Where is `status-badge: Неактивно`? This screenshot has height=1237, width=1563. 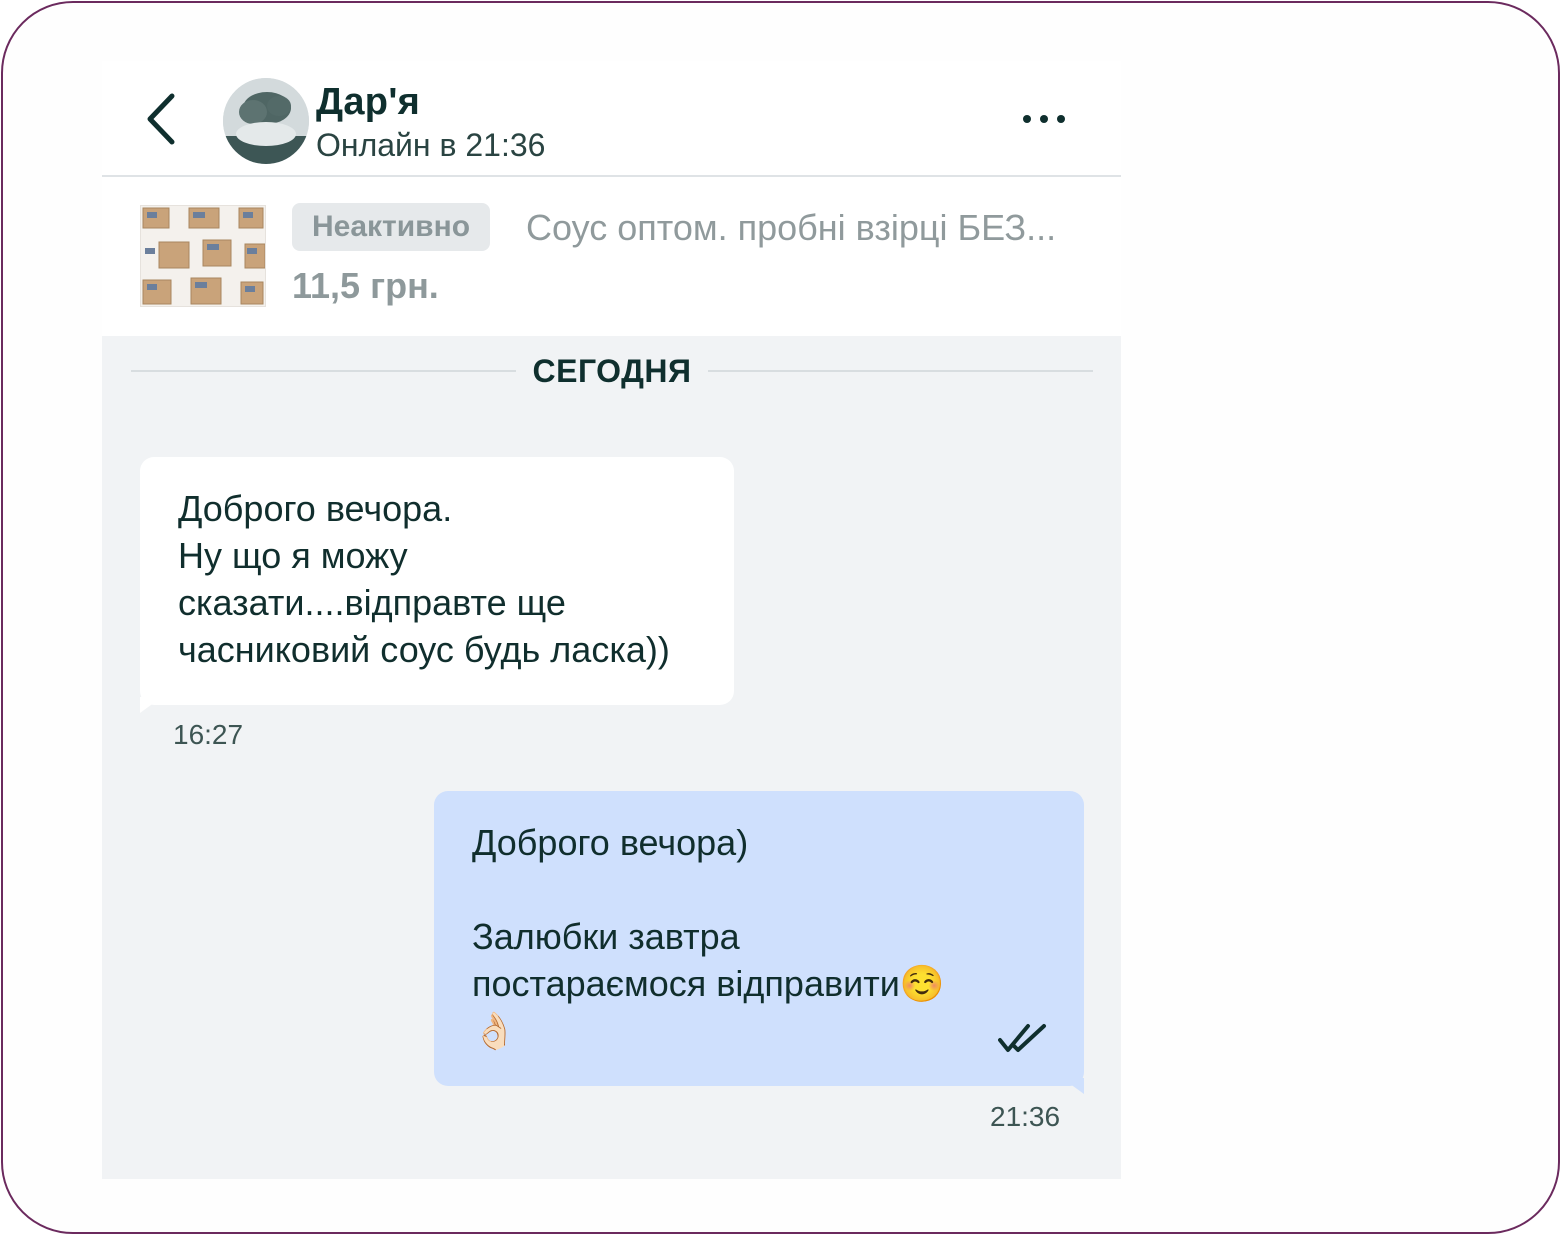
status-badge: Неактивно is located at coordinates (391, 227).